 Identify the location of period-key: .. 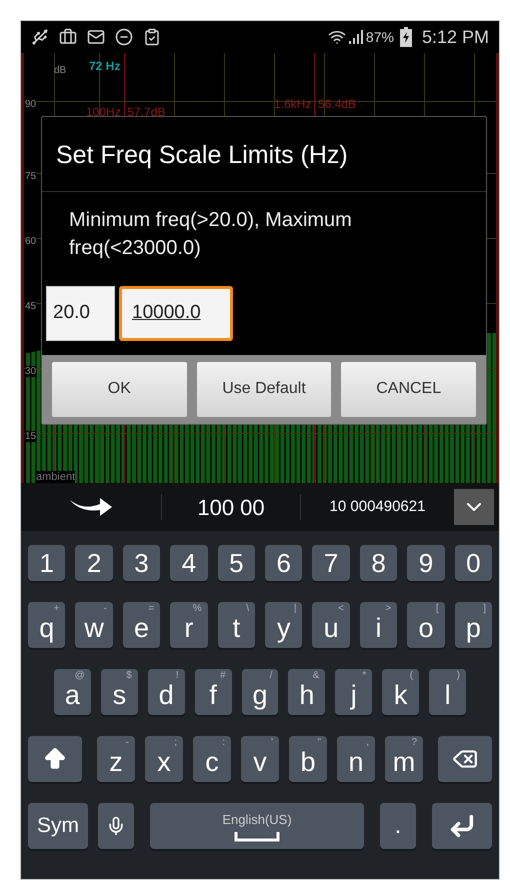
(398, 826).